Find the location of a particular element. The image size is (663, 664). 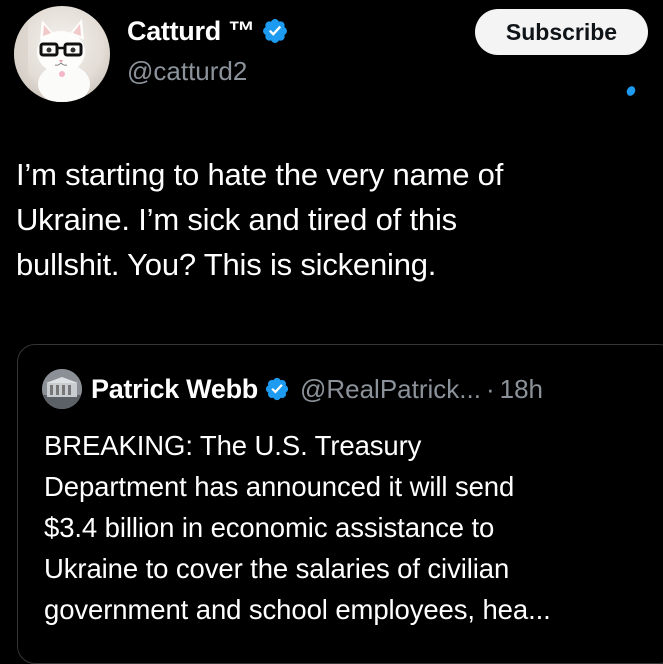

quote-timestamp: 18h is located at coordinates (521, 389).